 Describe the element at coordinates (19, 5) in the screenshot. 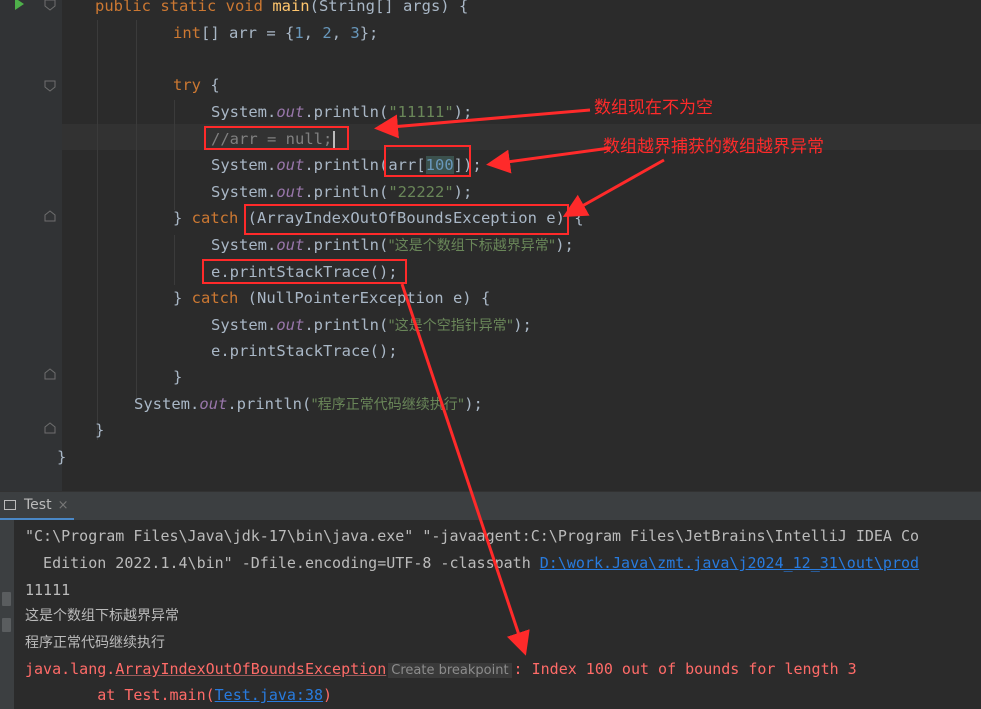

I see `run-icon` at that location.